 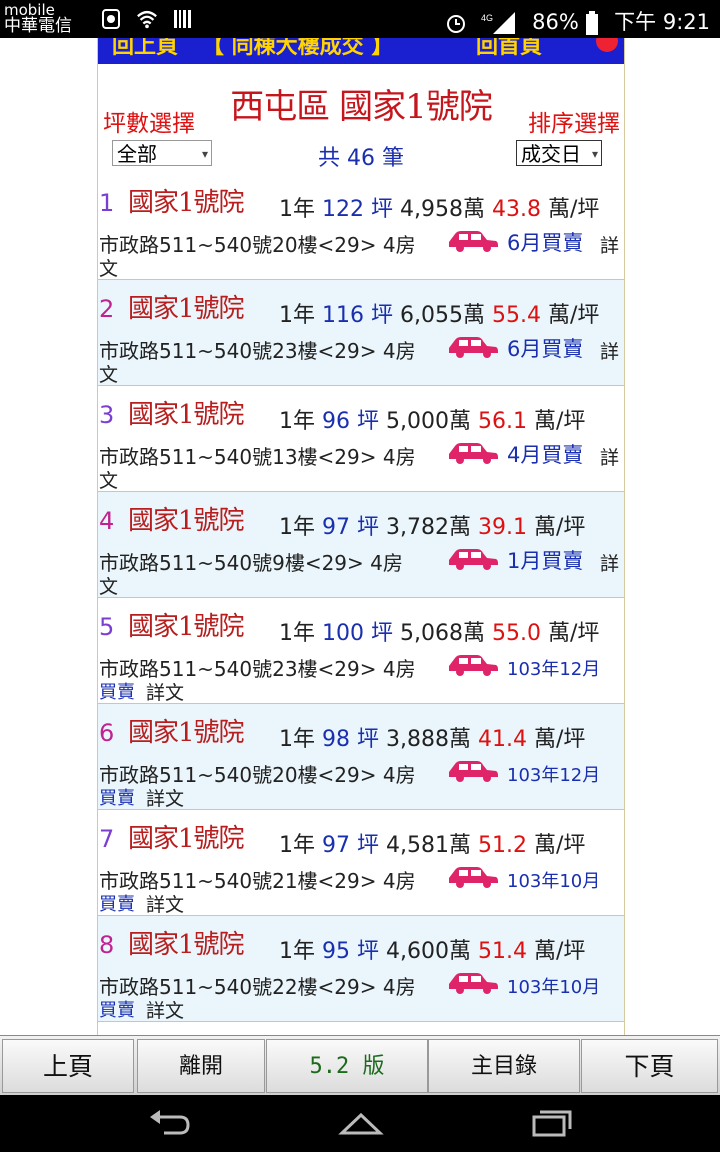 What do you see at coordinates (649, 1066) in the screenshot?
I see `next-page-button: 下頁` at bounding box center [649, 1066].